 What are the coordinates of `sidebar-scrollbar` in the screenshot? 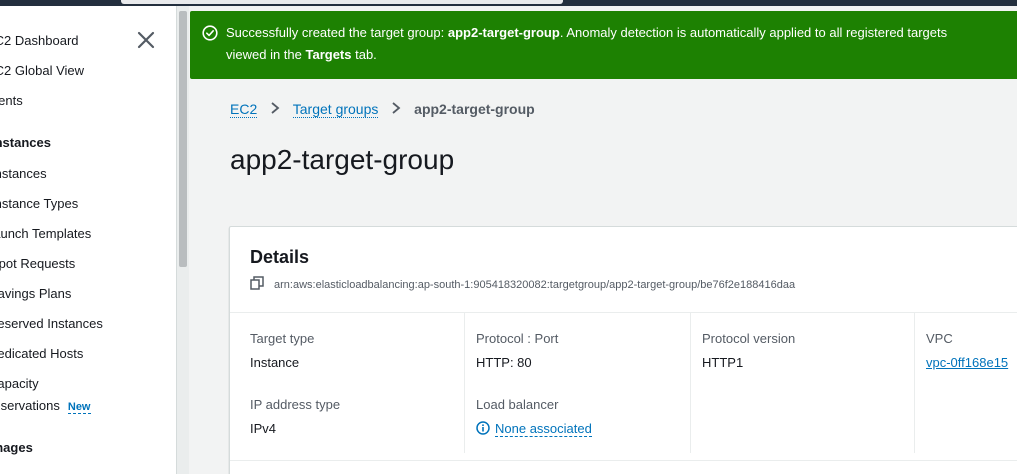 It's located at (182, 240).